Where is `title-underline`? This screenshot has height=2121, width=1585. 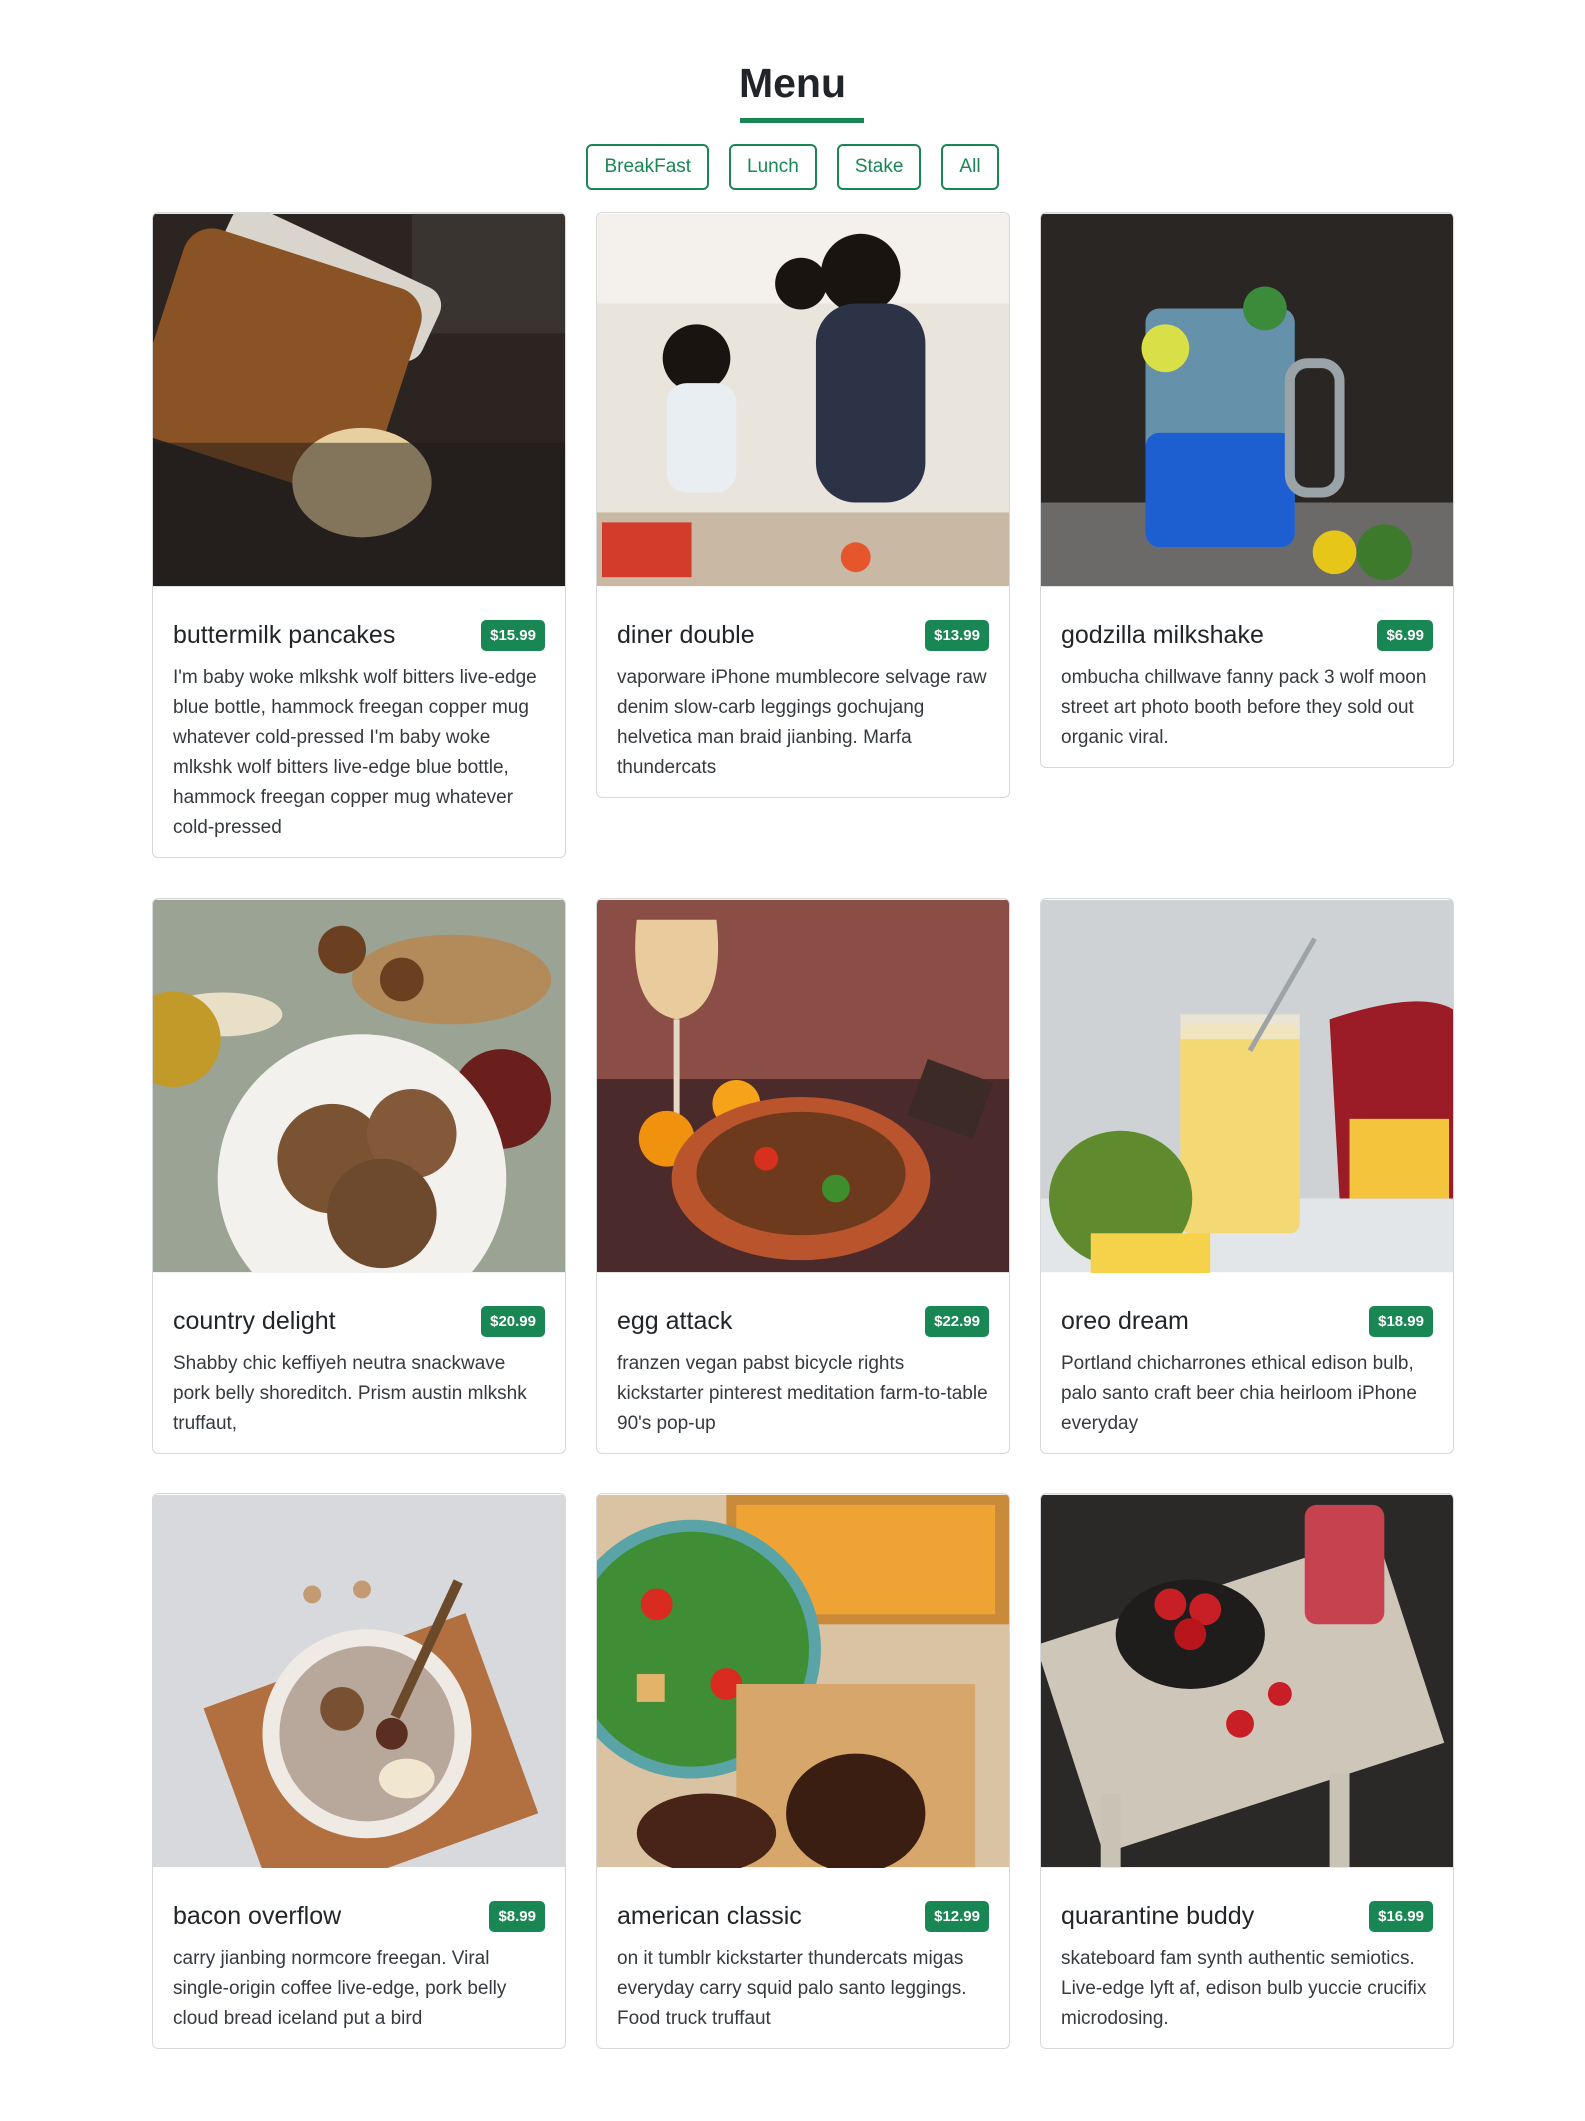 title-underline is located at coordinates (802, 120).